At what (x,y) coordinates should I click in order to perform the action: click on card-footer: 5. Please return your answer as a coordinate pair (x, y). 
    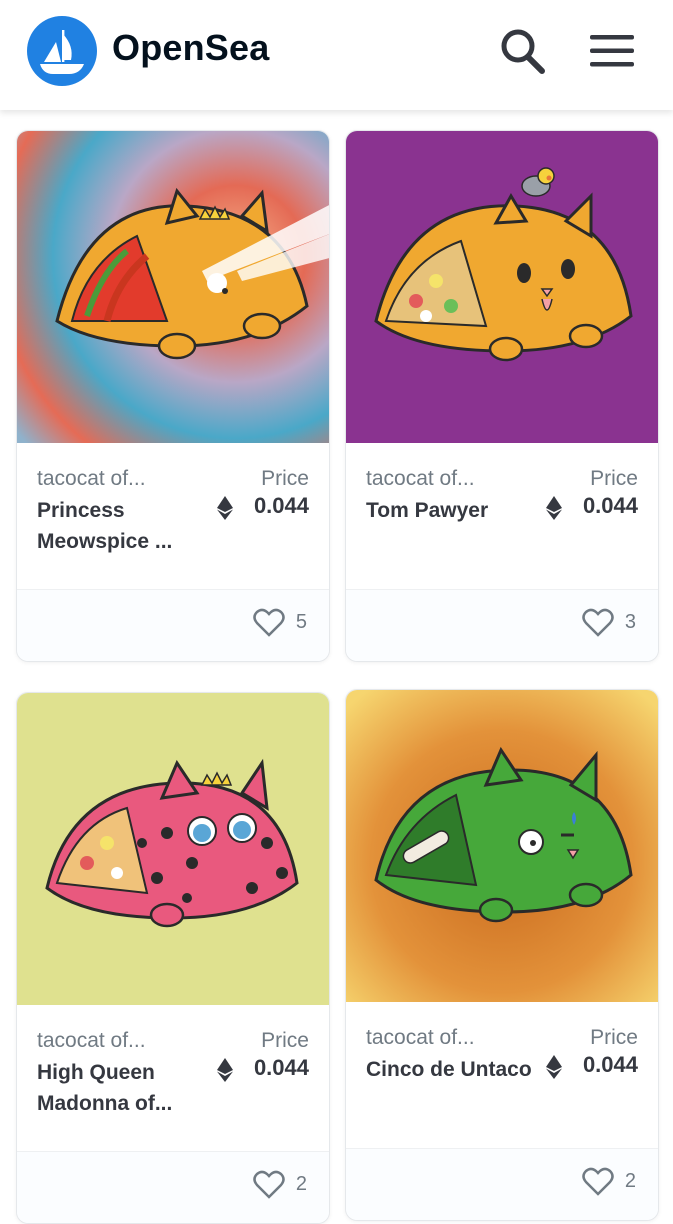
    Looking at the image, I should click on (173, 625).